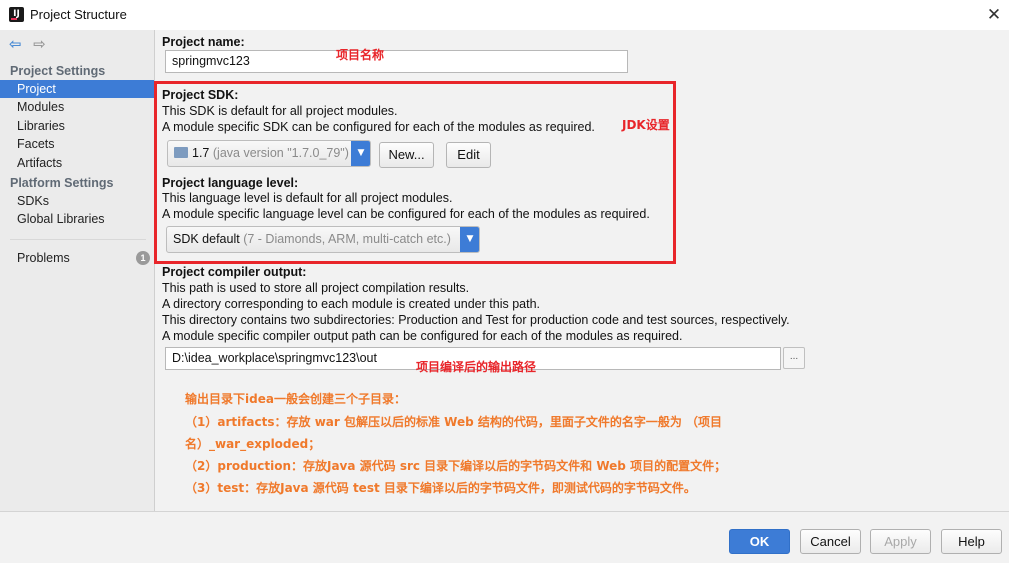  Describe the element at coordinates (77, 126) in the screenshot. I see `sidebar-item-libraries: Libraries` at that location.